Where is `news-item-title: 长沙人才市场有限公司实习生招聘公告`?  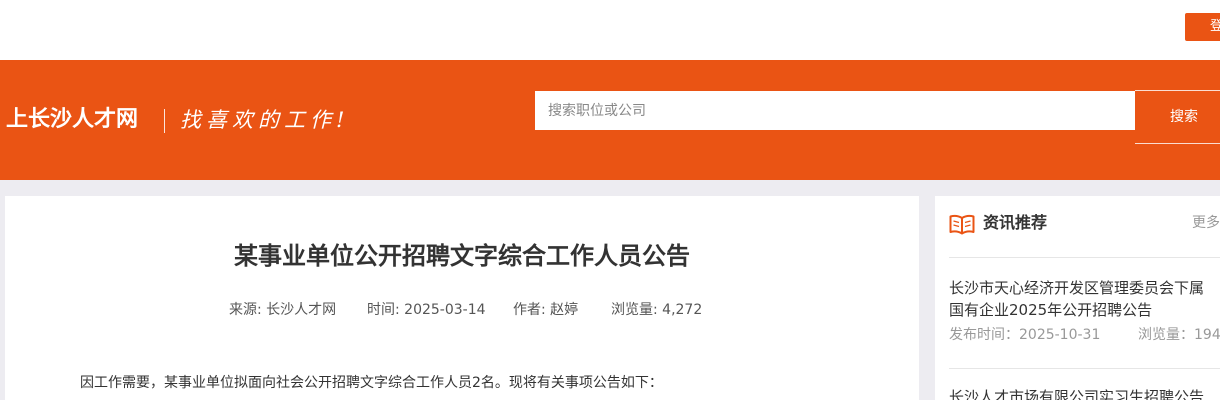 news-item-title: 长沙人才市场有限公司实习生招聘公告 is located at coordinates (1079, 393).